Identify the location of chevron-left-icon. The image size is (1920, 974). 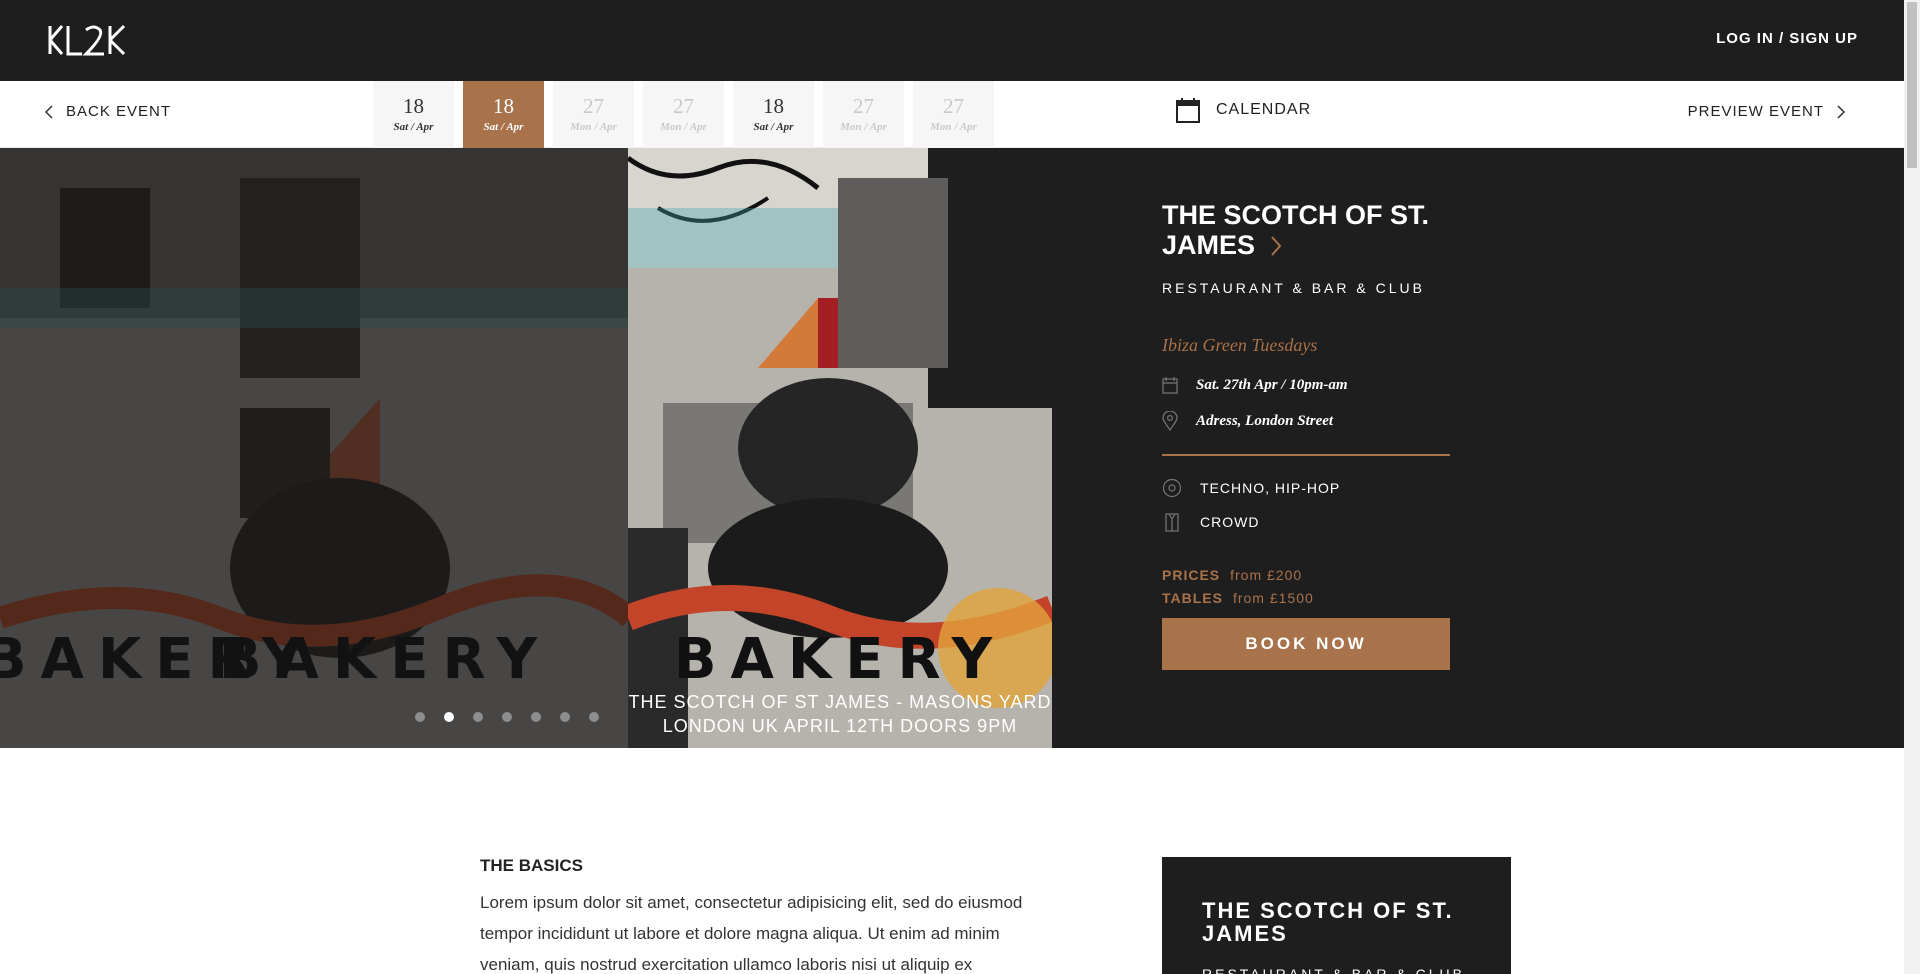
(48, 111).